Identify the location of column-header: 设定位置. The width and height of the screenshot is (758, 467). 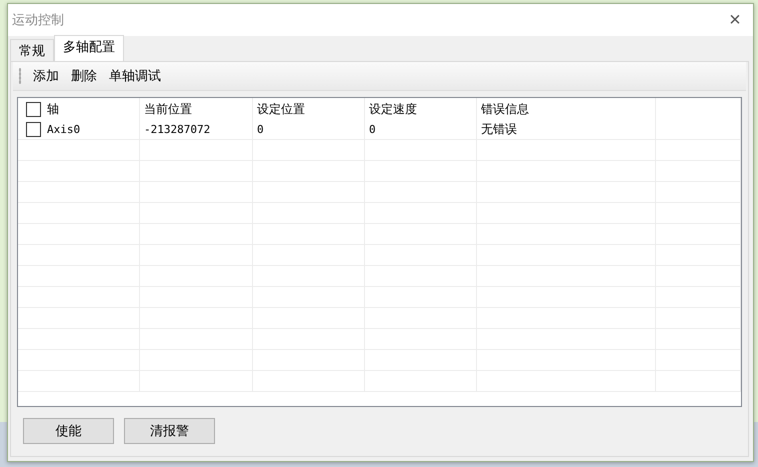
(309, 109).